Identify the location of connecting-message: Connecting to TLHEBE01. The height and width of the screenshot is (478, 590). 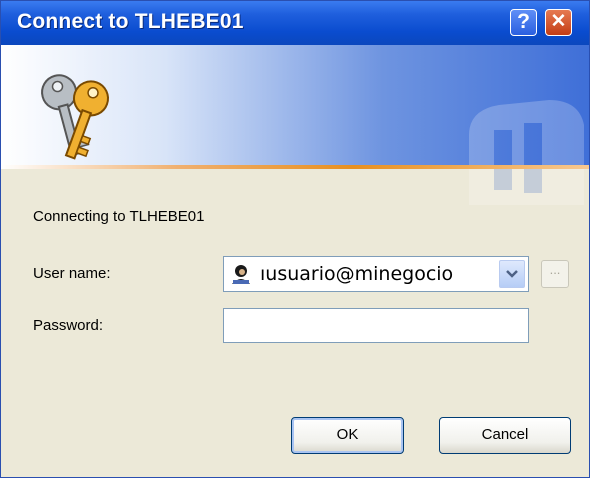
(119, 216).